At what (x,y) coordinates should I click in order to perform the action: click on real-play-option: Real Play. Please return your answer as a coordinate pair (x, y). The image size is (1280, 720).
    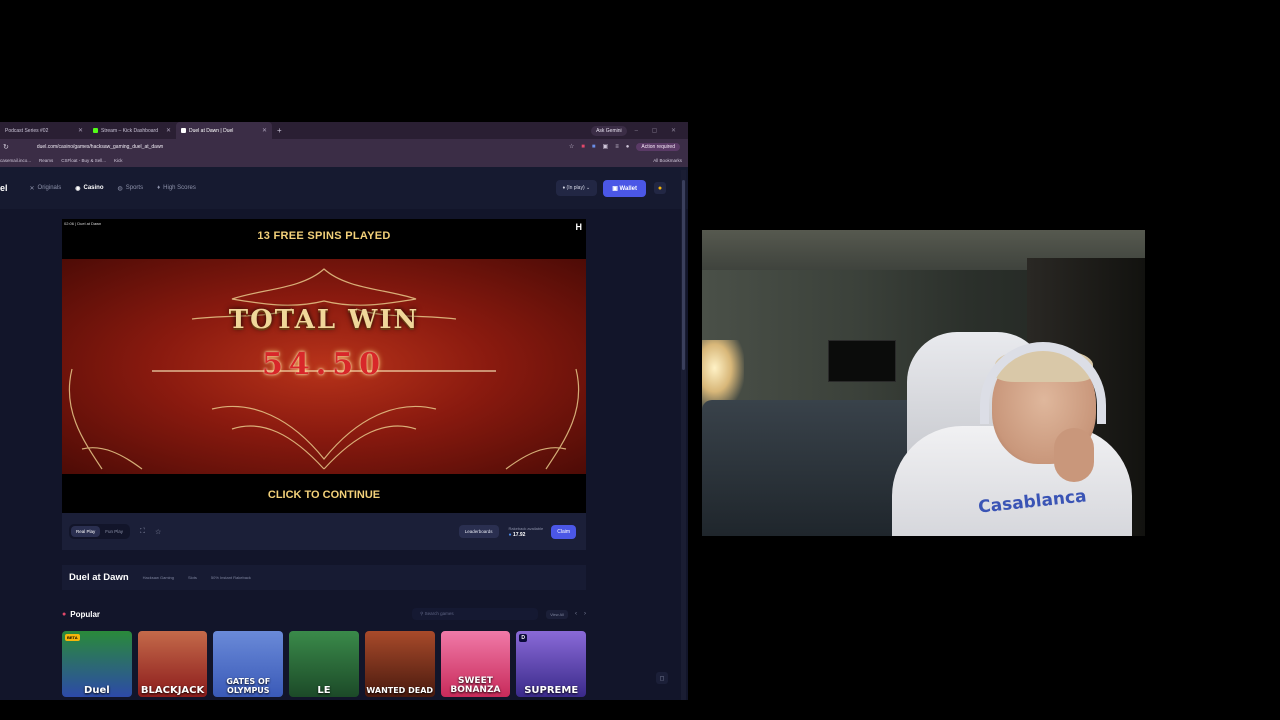
    Looking at the image, I should click on (86, 531).